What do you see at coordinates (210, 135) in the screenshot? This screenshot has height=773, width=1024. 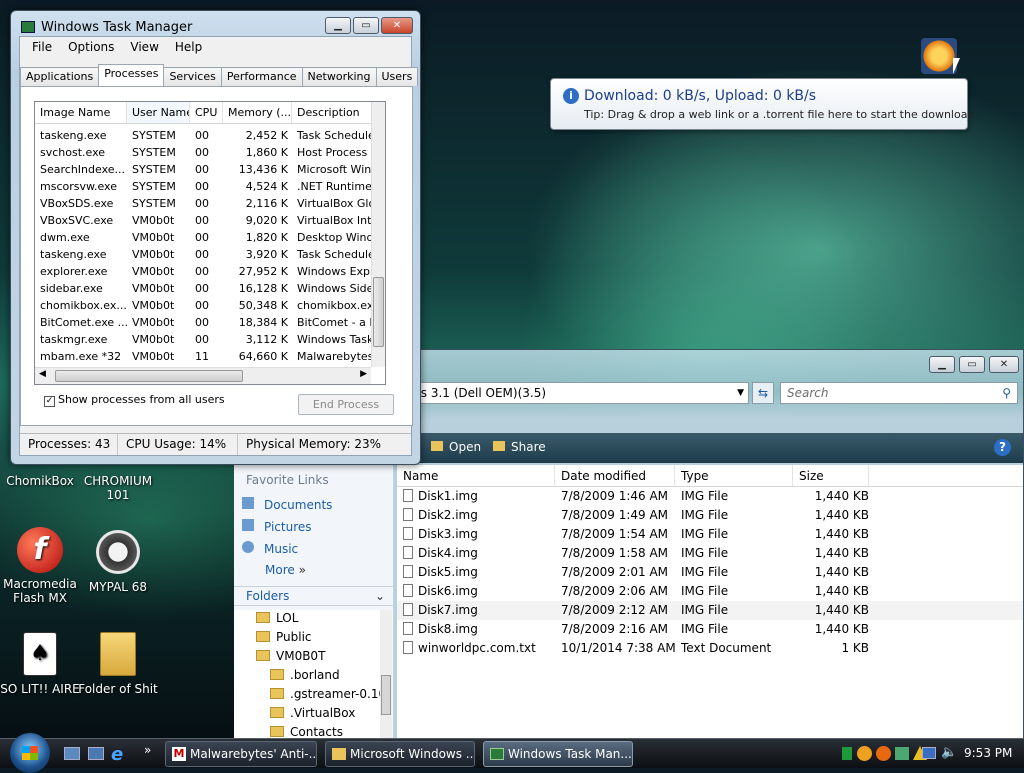 I see `process-row: taskeng.exe SYSTEM 00 2,452 K Task Schedule` at bounding box center [210, 135].